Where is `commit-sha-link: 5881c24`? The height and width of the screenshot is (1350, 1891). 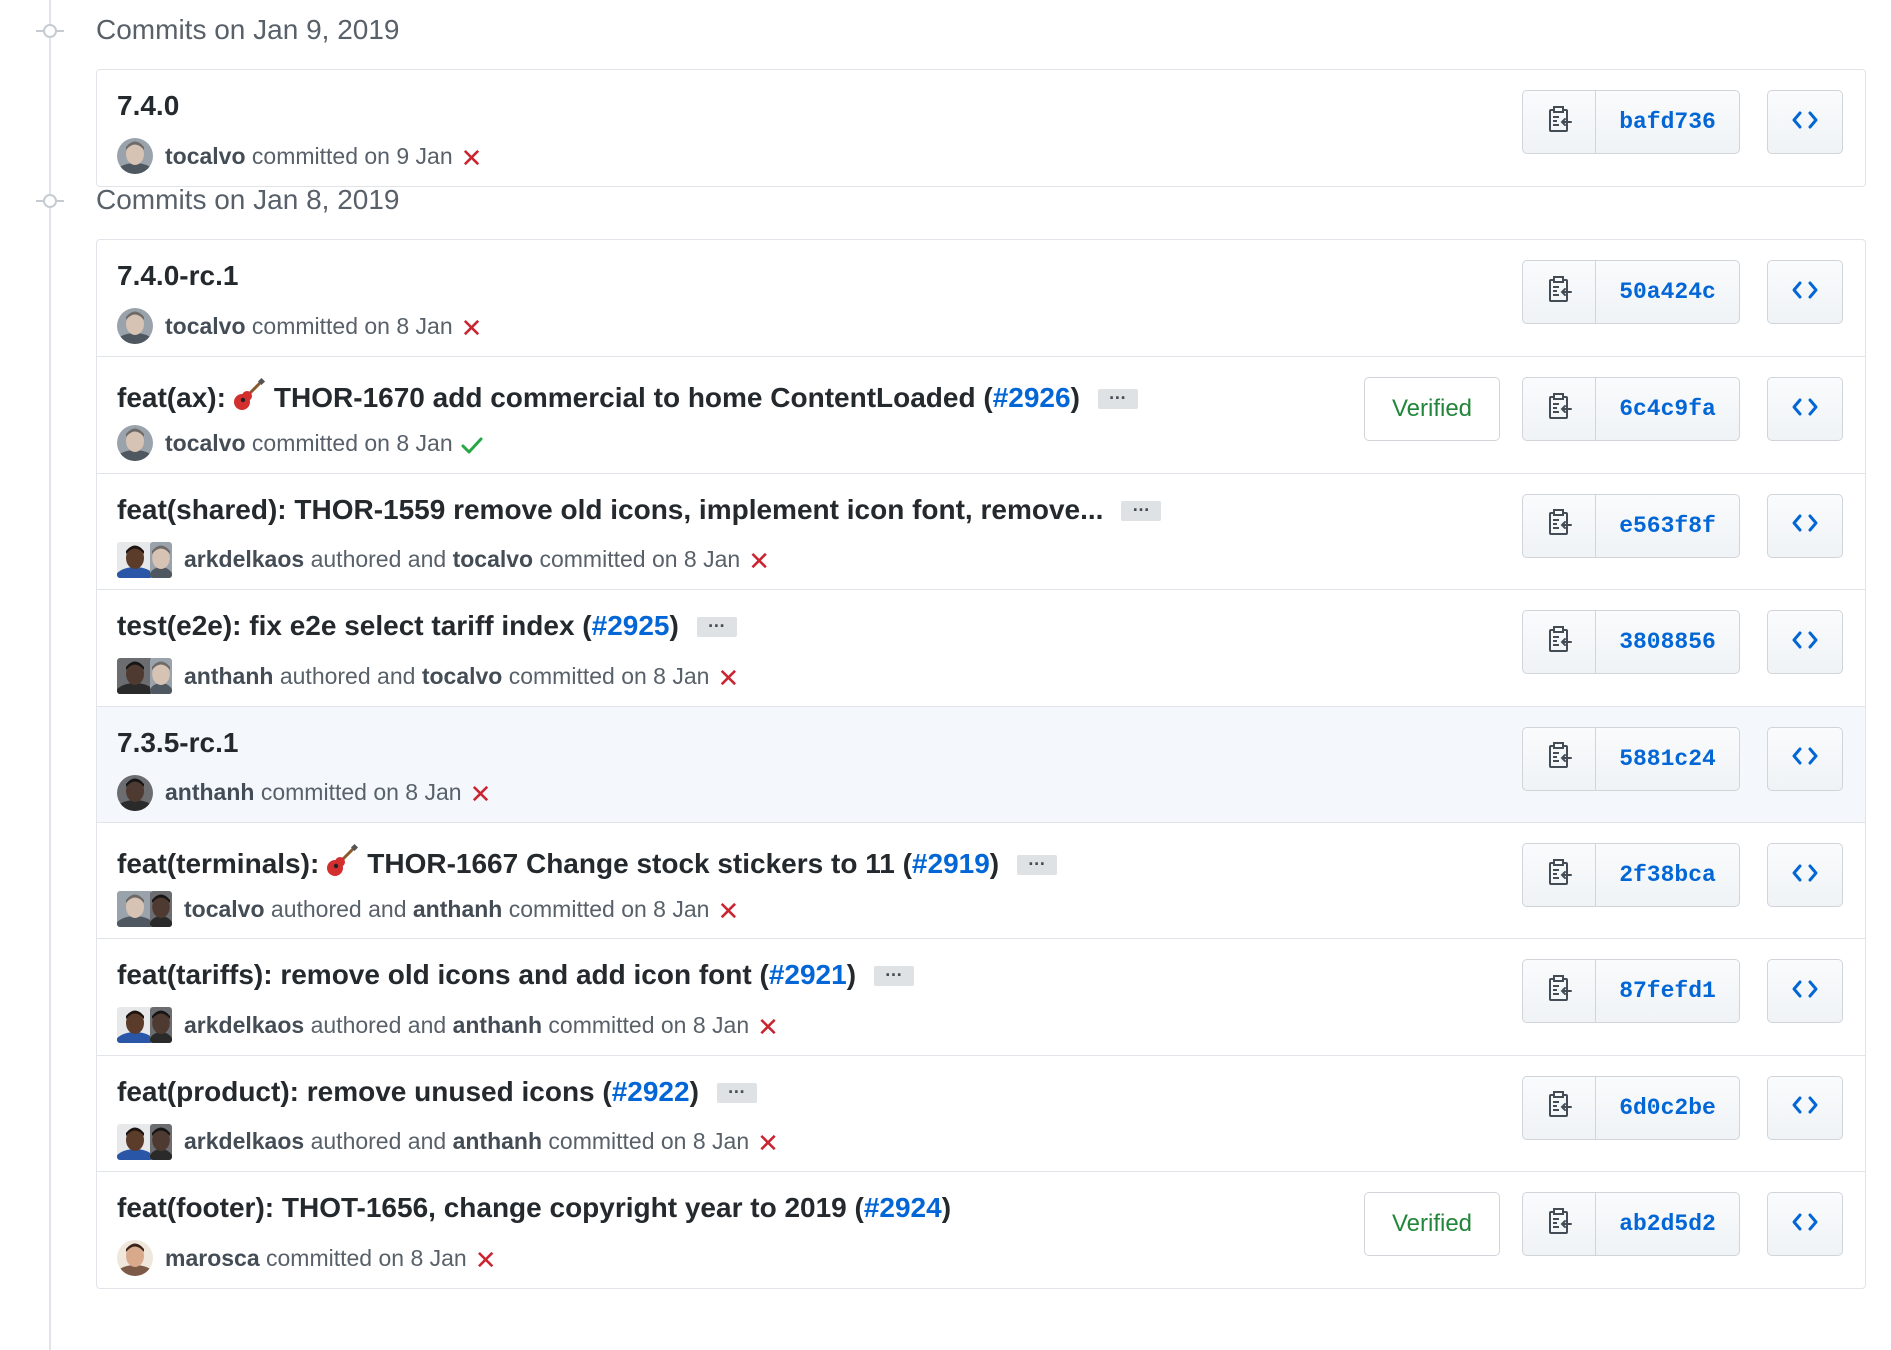
commit-sha-link: 5881c24 is located at coordinates (1667, 759).